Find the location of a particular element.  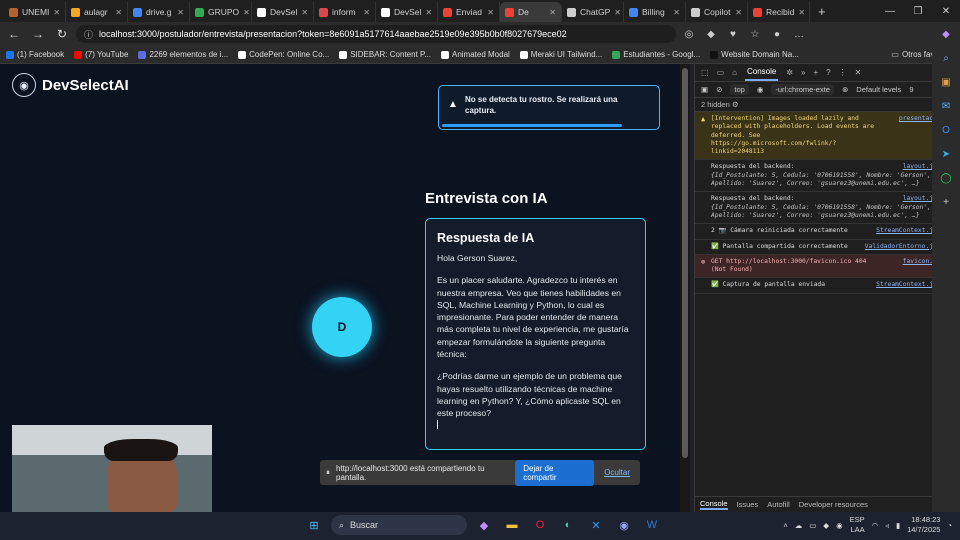

new-tab-button: + is located at coordinates (822, 12).